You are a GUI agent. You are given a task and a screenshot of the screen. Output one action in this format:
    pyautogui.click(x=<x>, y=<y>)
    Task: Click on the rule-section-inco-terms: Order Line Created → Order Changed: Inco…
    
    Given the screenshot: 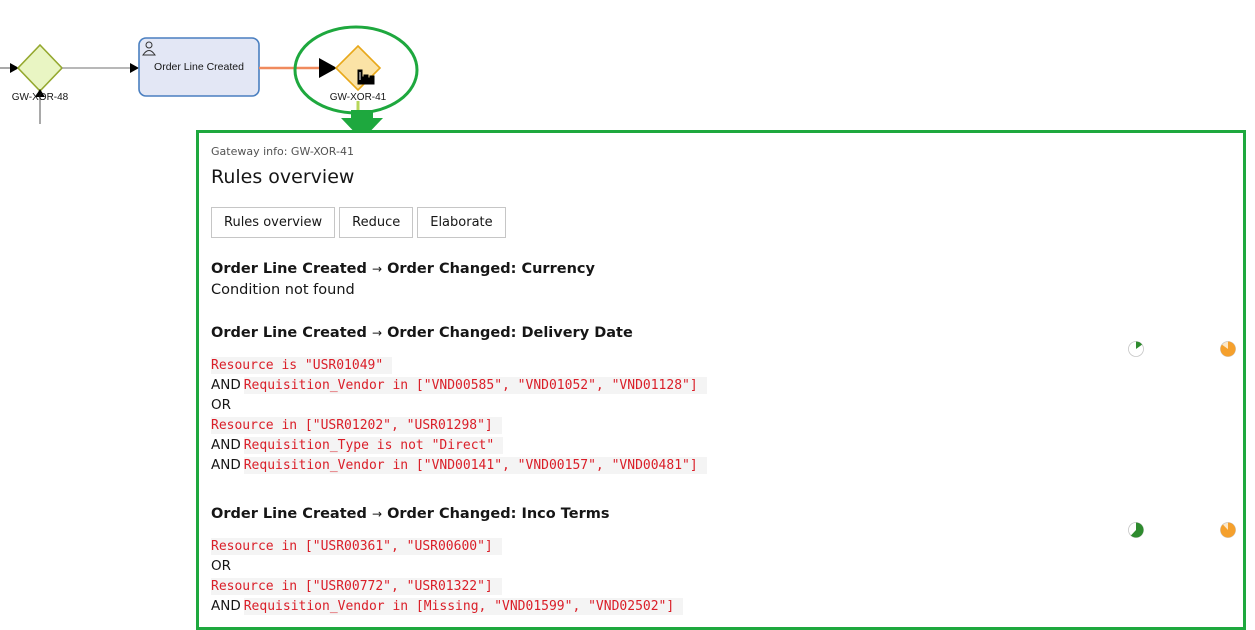 What is the action you would take?
    pyautogui.click(x=661, y=561)
    